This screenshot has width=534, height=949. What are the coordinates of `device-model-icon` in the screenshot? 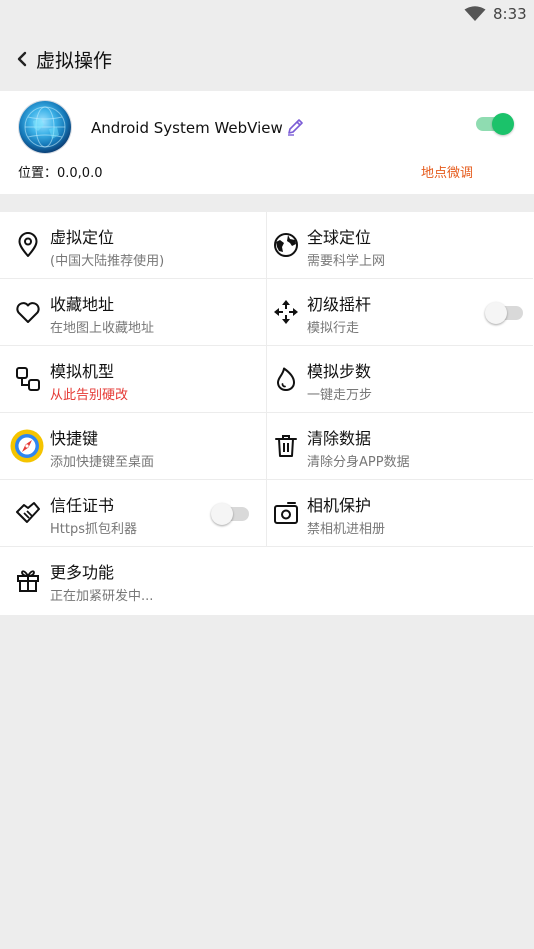 It's located at (28, 379).